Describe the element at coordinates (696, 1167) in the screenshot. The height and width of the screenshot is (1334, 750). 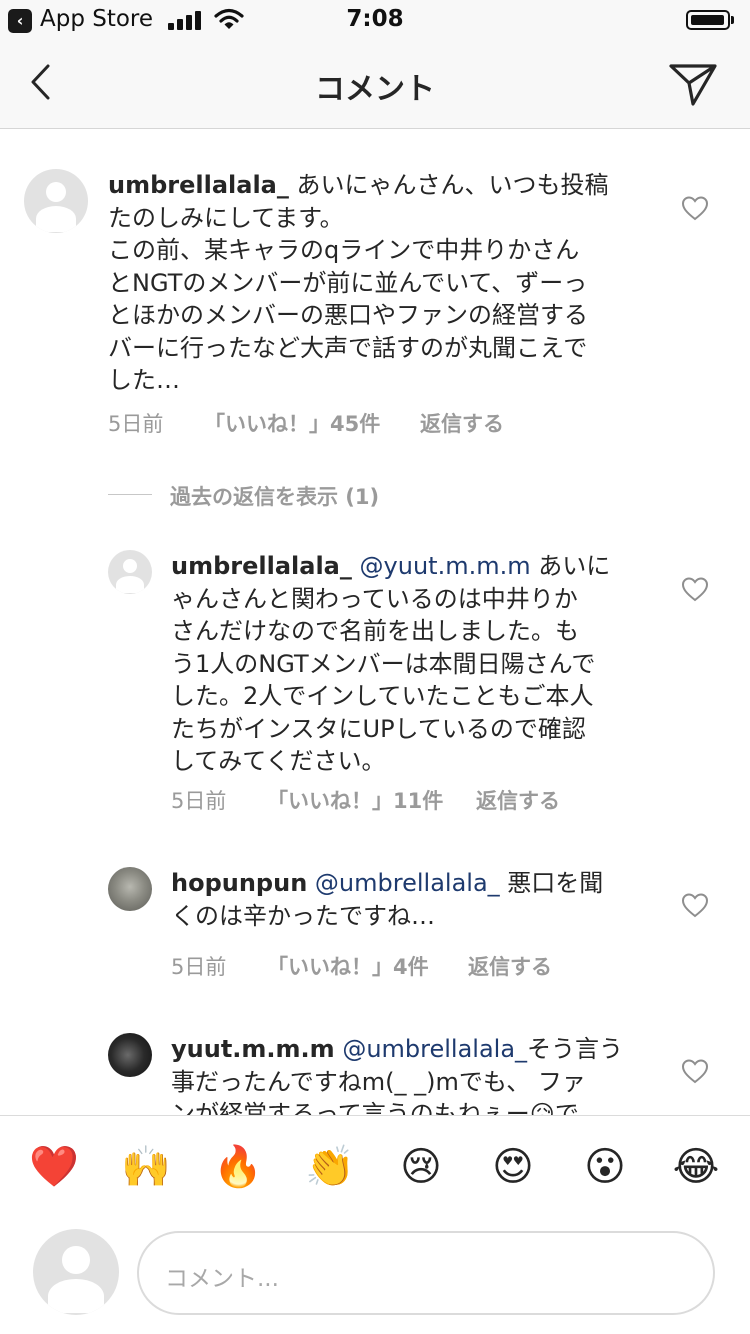
I see `laughing-emoji-button: 😂` at that location.